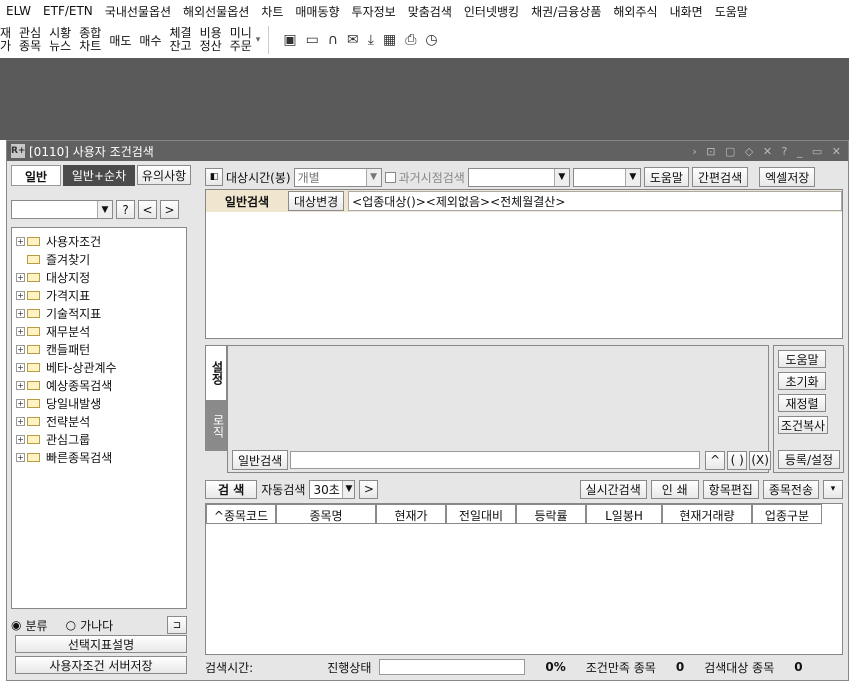 Image resolution: width=849 pixels, height=681 pixels. What do you see at coordinates (147, 209) in the screenshot?
I see `prev-button: <` at bounding box center [147, 209].